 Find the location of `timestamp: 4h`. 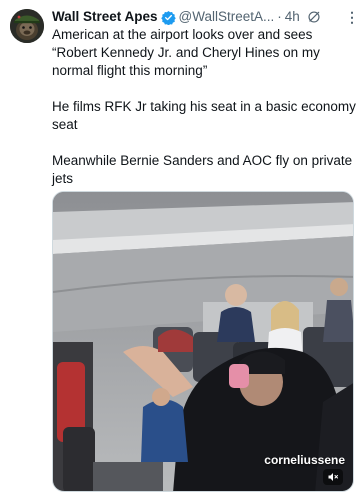

timestamp: 4h is located at coordinates (292, 17).